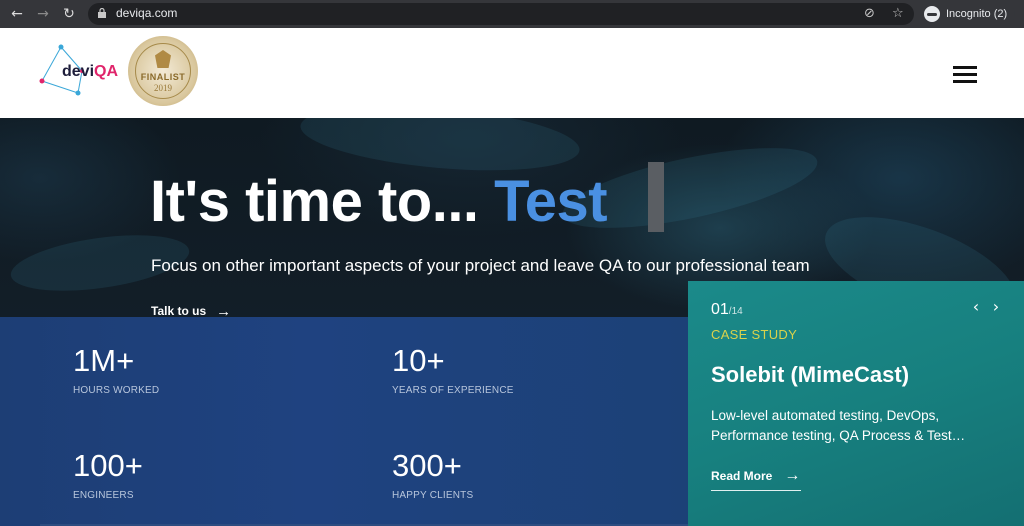 The height and width of the screenshot is (526, 1024). What do you see at coordinates (69, 14) in the screenshot?
I see `reload-icon: ↻` at bounding box center [69, 14].